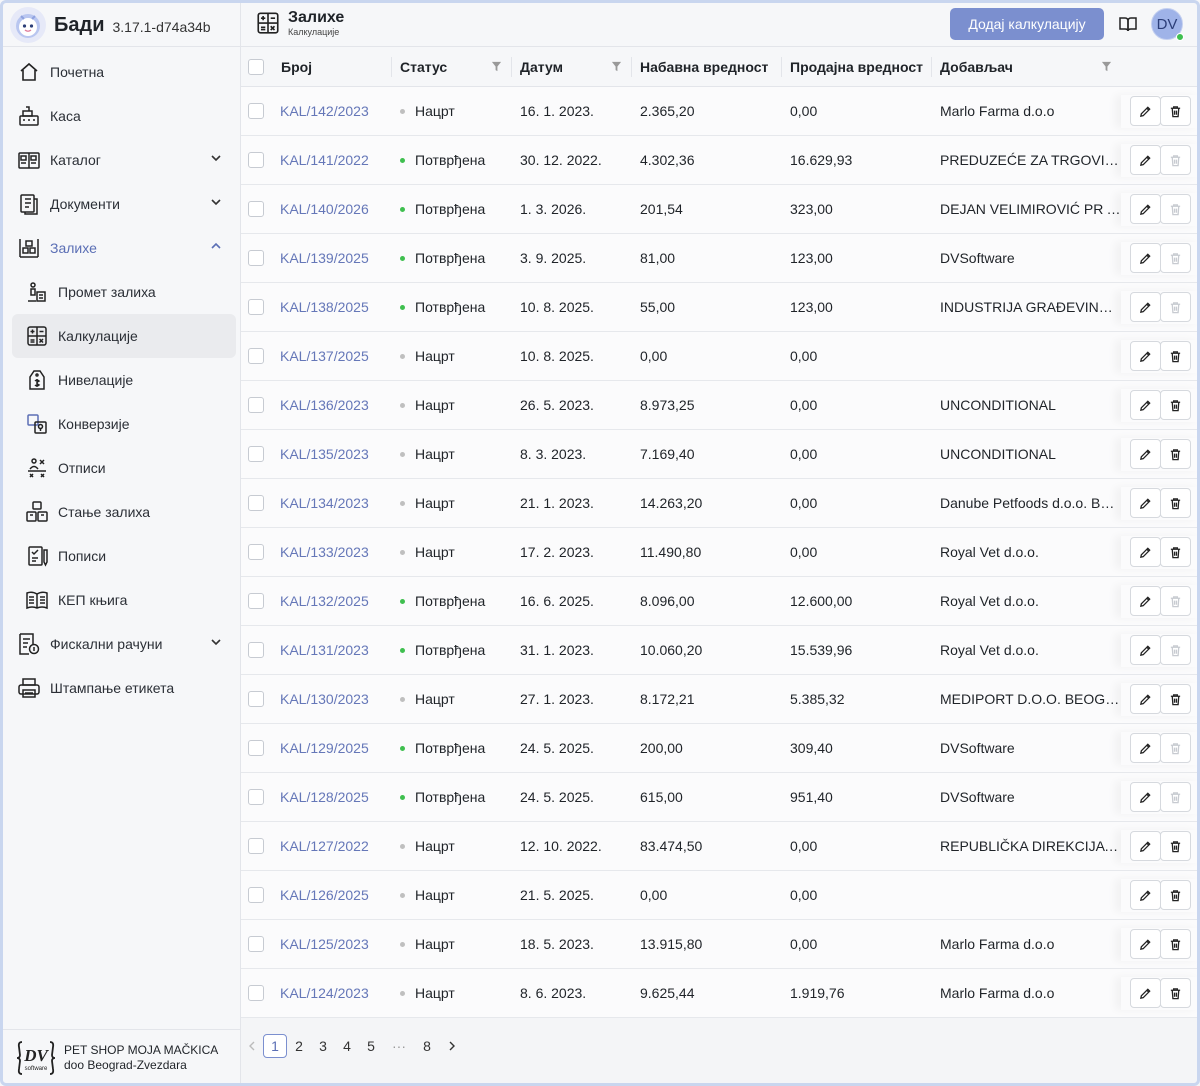 The height and width of the screenshot is (1086, 1200). I want to click on sidebar-item-documents: Документи, so click(124, 204).